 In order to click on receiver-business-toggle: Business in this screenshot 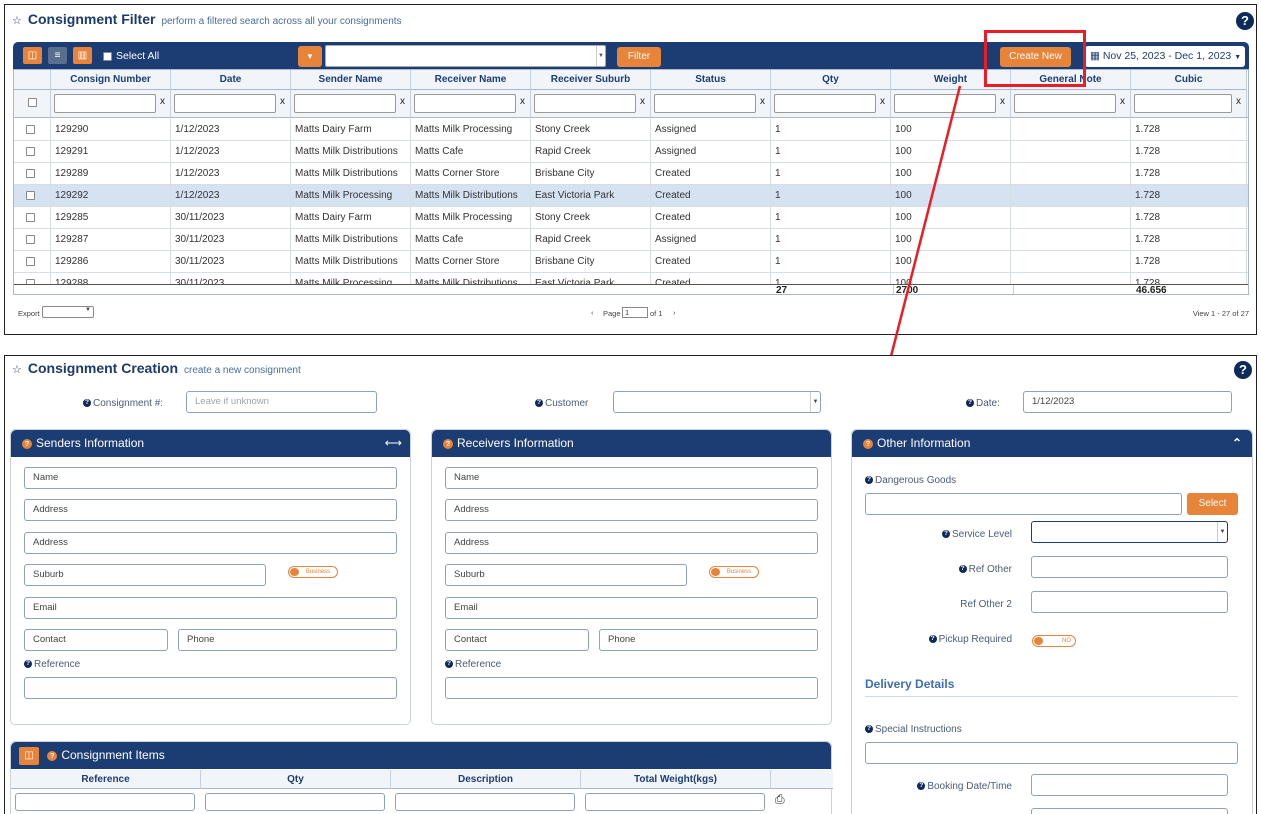, I will do `click(734, 572)`.